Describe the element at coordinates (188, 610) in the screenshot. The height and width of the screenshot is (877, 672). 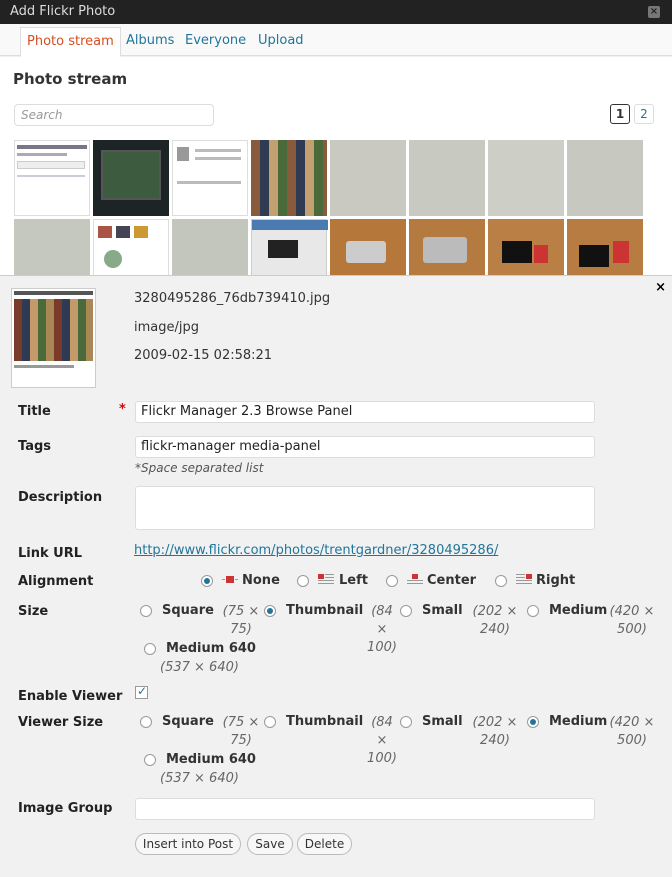
I see `size-square-label: Square` at that location.